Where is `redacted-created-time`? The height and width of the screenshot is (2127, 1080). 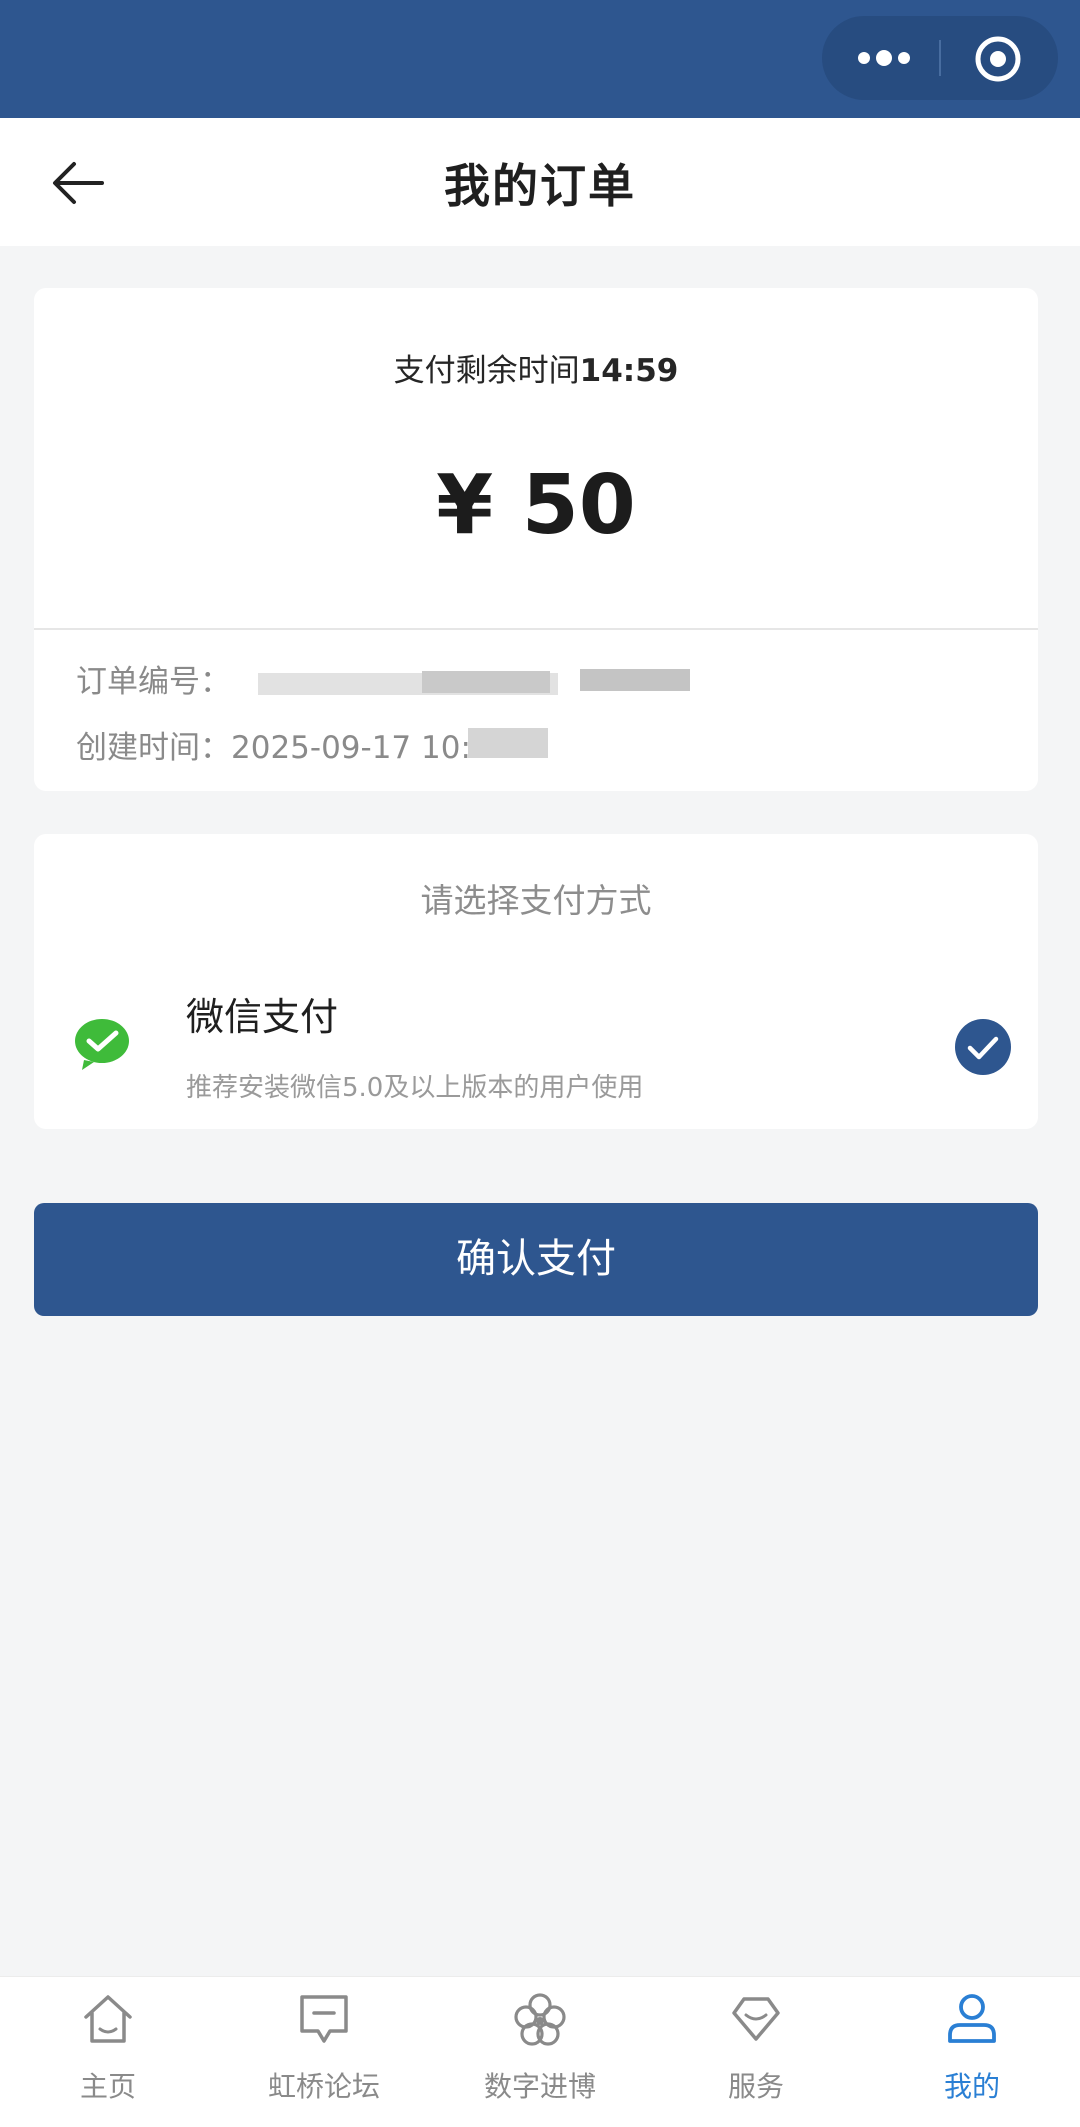 redacted-created-time is located at coordinates (508, 743).